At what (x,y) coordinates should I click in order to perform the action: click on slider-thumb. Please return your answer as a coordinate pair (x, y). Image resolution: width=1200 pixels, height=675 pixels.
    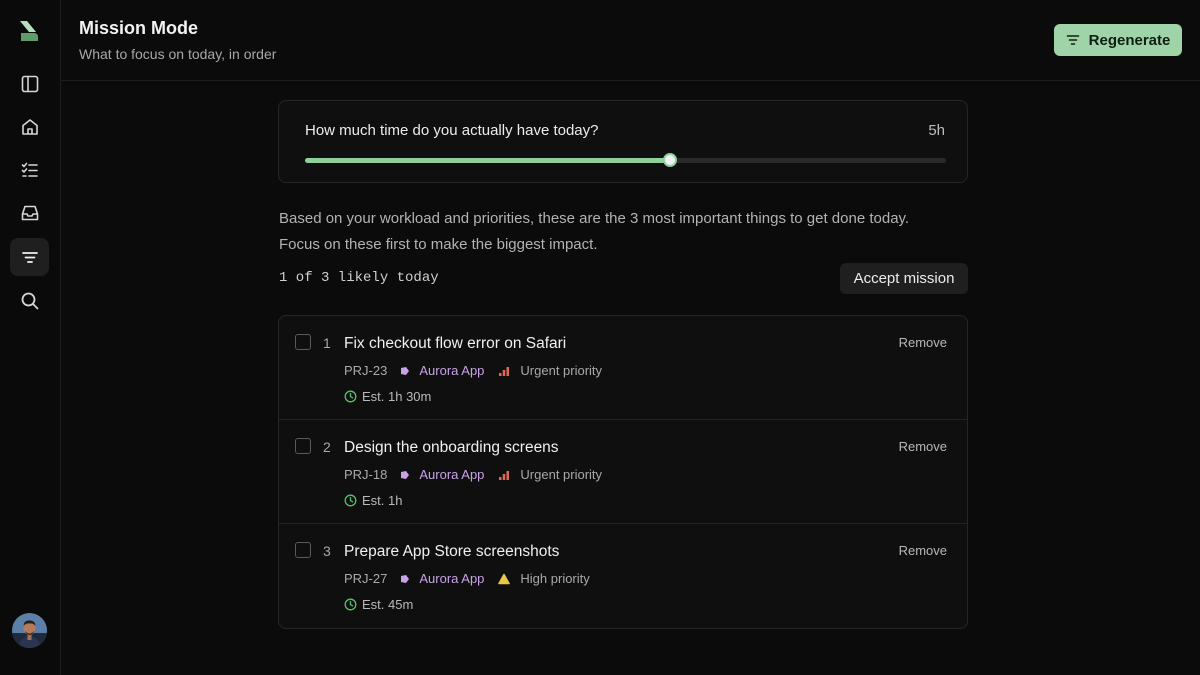
    Looking at the image, I should click on (670, 160).